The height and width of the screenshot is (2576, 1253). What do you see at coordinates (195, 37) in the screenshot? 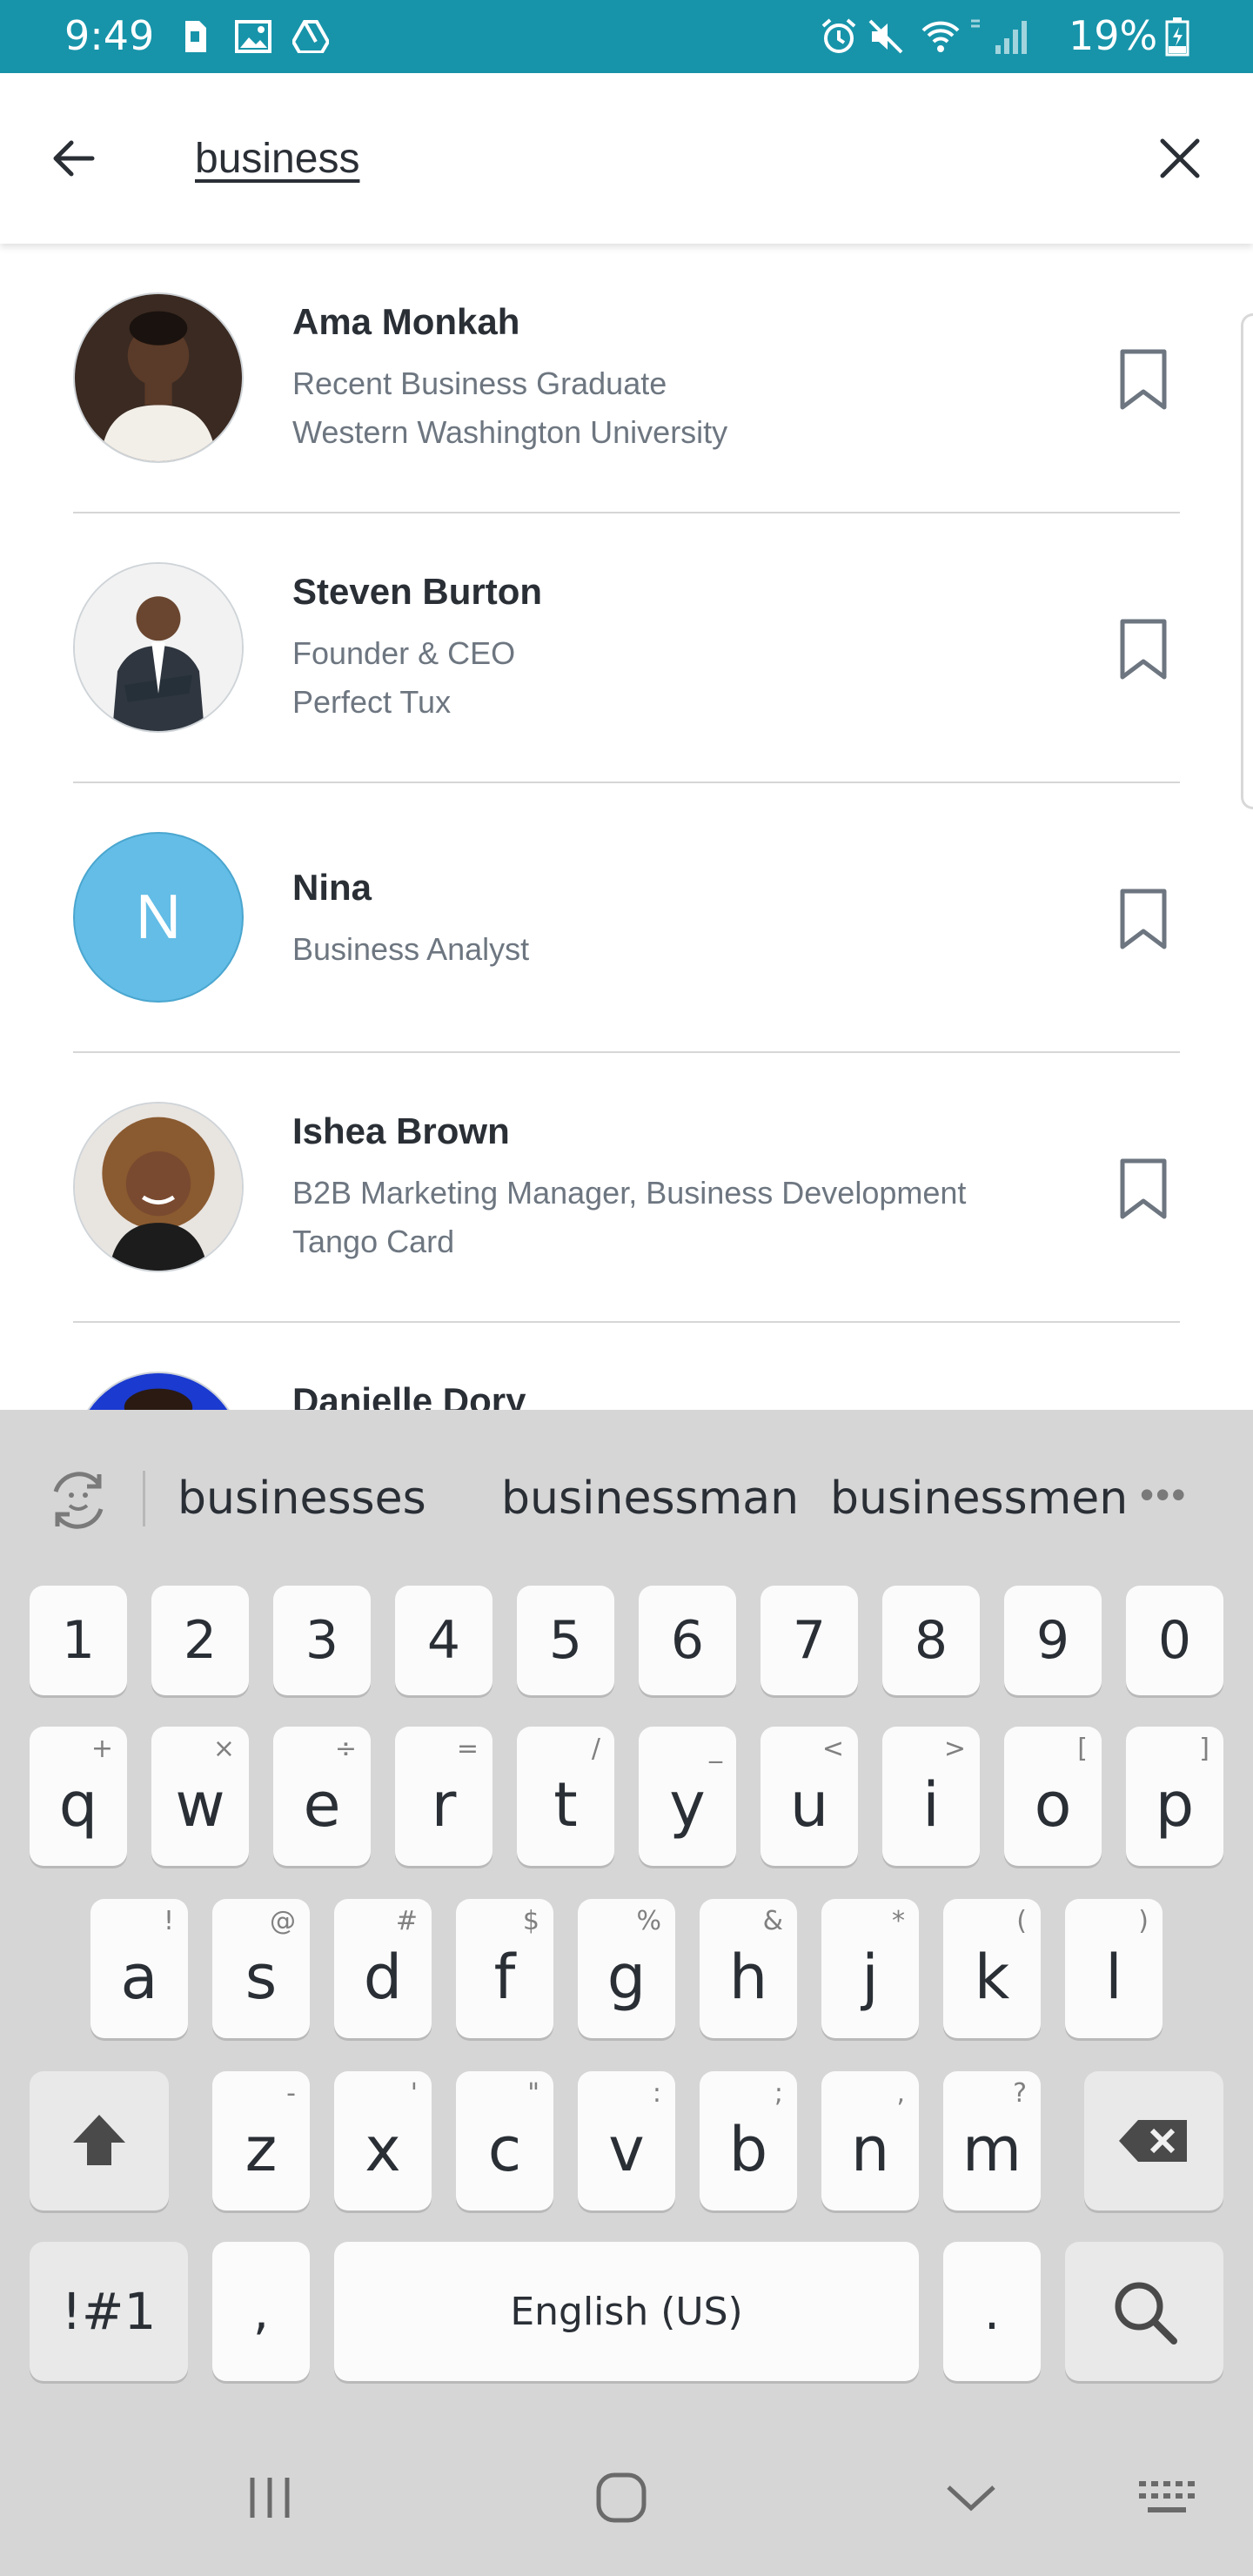
I see `sim-icon` at bounding box center [195, 37].